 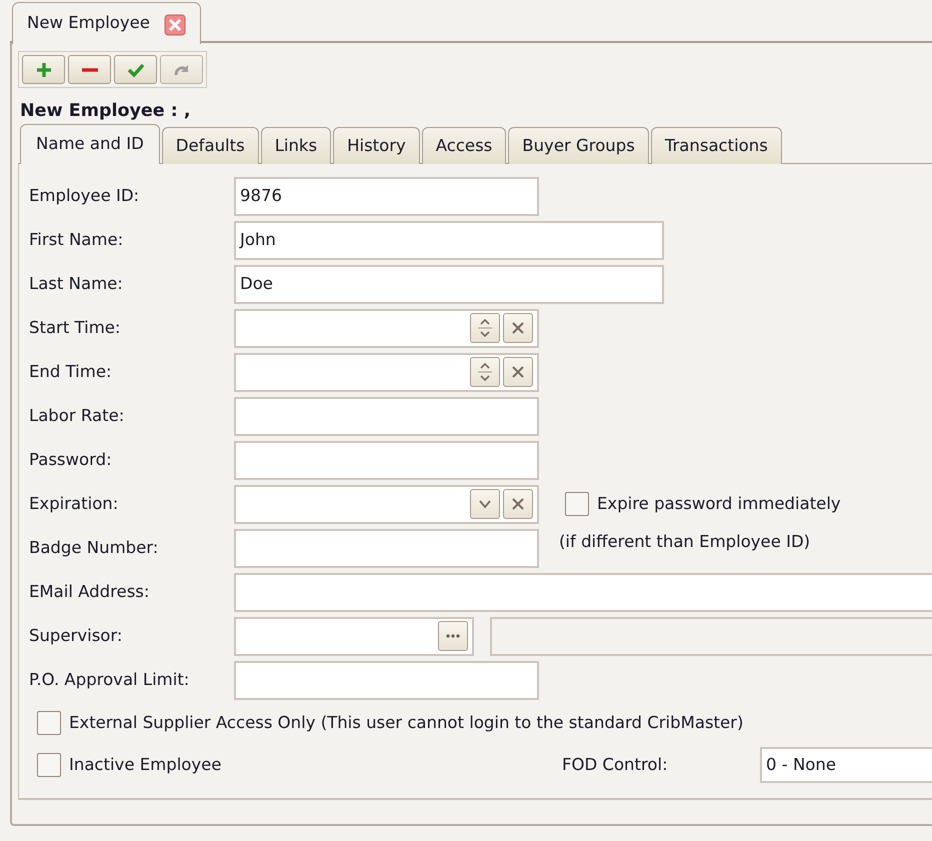 What do you see at coordinates (719, 503) in the screenshot?
I see `checkbox-label: Expire password immediately` at bounding box center [719, 503].